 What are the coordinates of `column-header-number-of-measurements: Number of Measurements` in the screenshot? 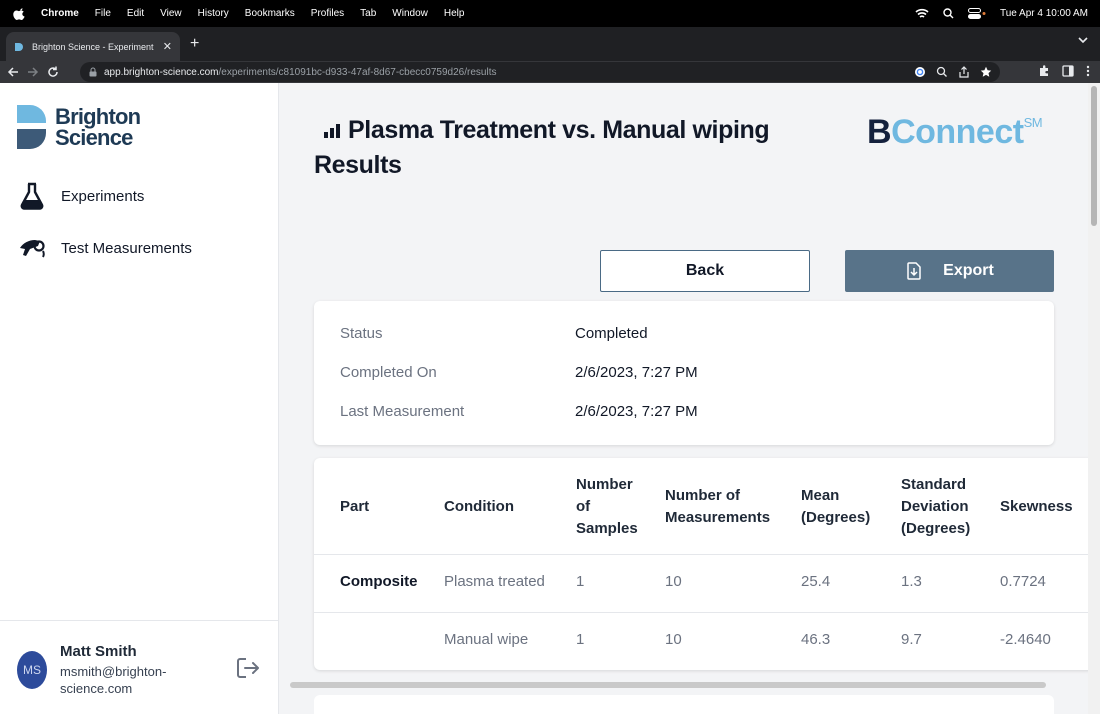 It's located at (724, 507).